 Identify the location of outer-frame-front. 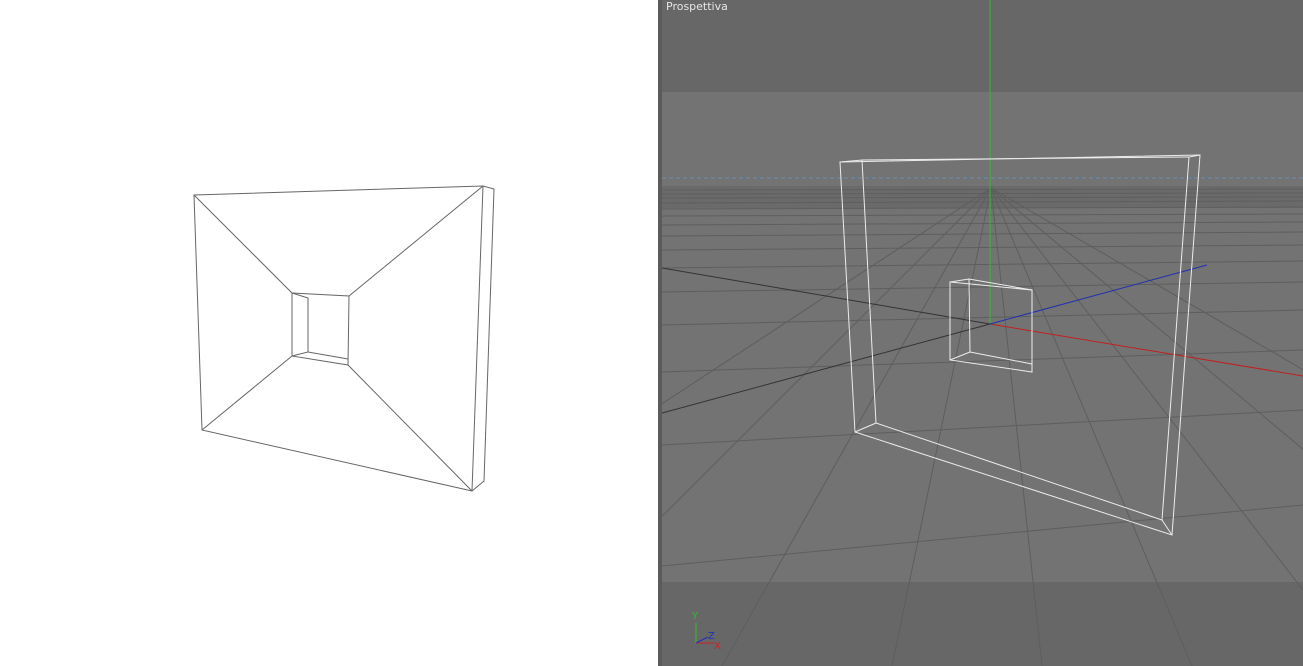
(338, 338).